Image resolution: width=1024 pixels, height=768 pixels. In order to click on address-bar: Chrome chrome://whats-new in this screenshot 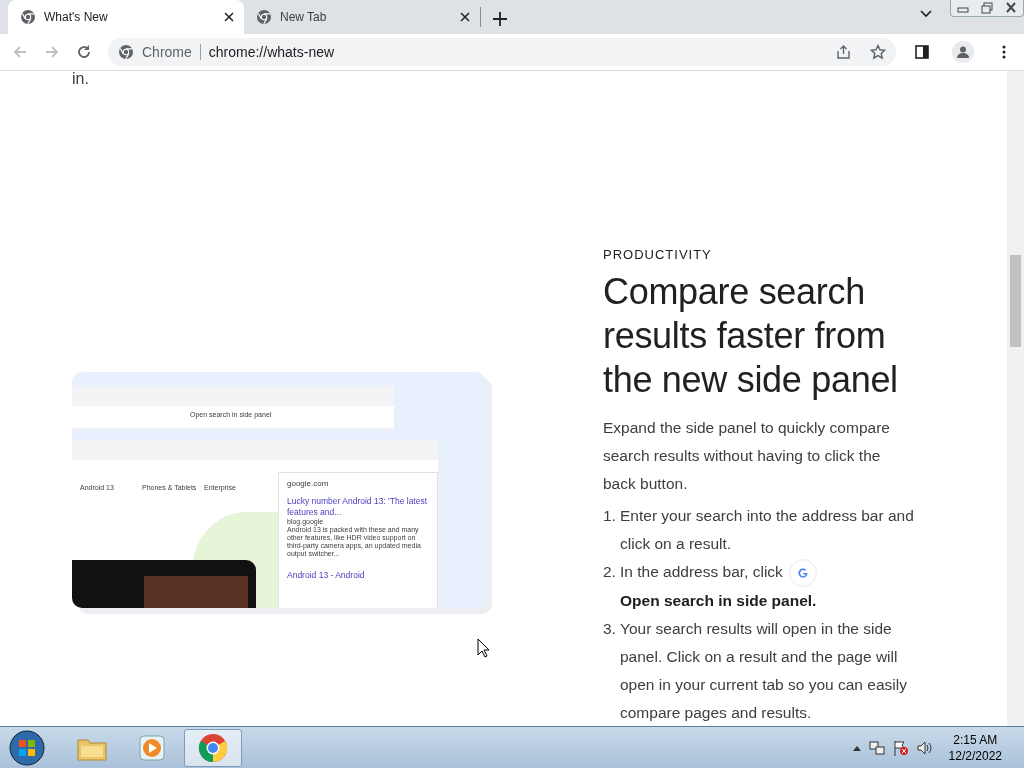, I will do `click(502, 52)`.